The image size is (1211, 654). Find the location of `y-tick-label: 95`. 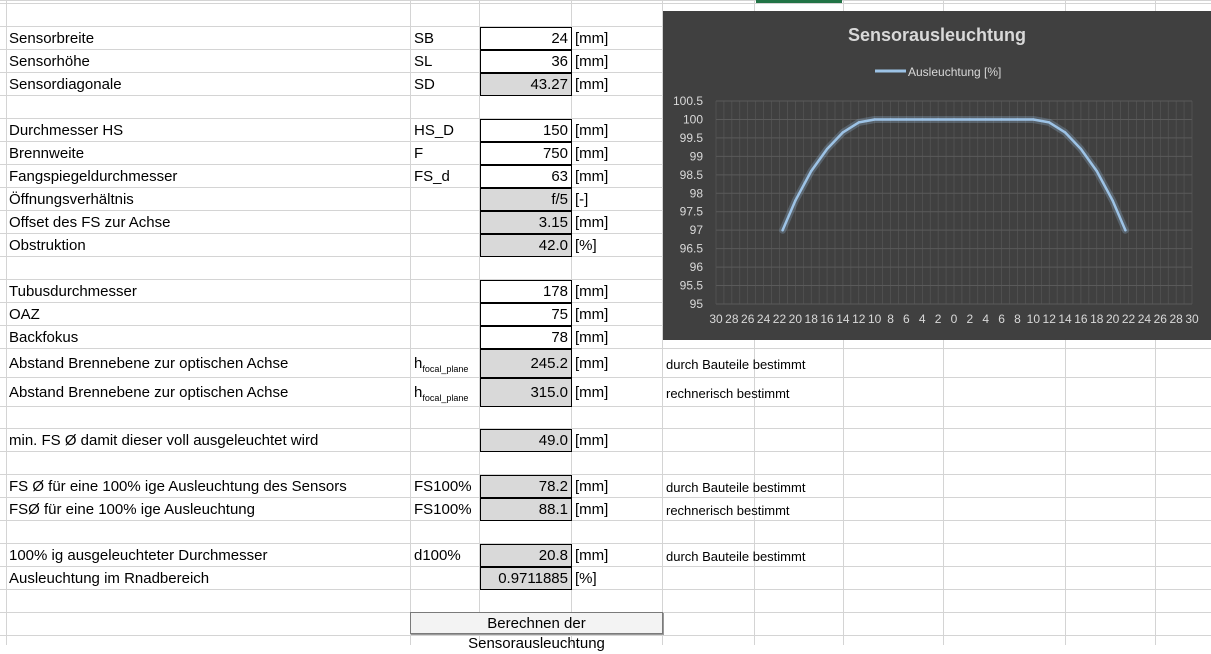

y-tick-label: 95 is located at coordinates (697, 304).